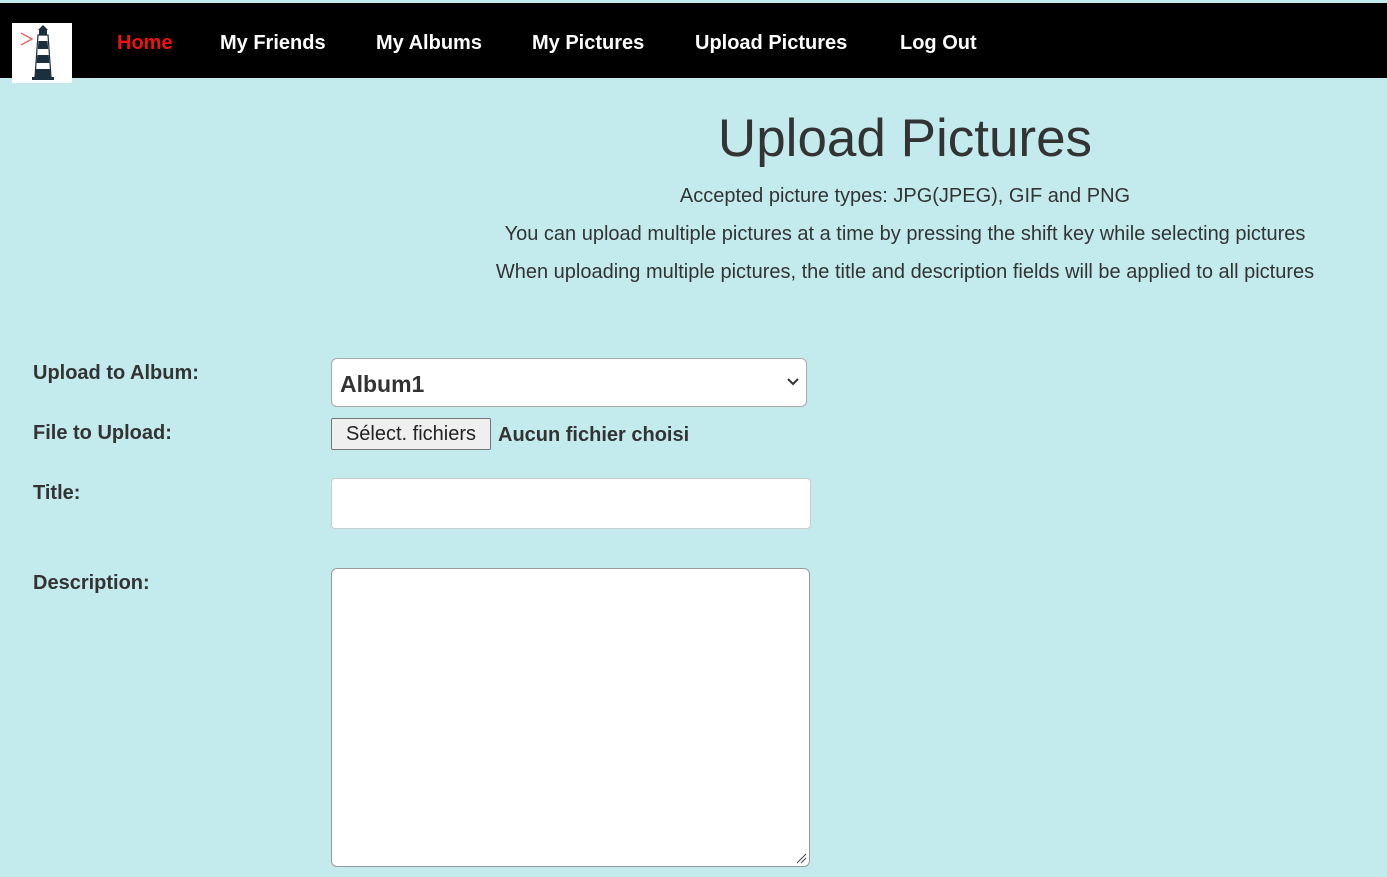  Describe the element at coordinates (571, 503) in the screenshot. I see `title-input` at that location.